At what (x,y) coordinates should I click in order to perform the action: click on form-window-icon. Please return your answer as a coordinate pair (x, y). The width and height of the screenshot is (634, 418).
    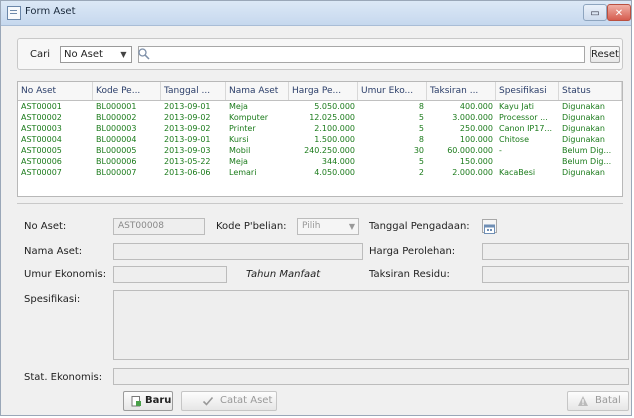
    Looking at the image, I should click on (14, 13).